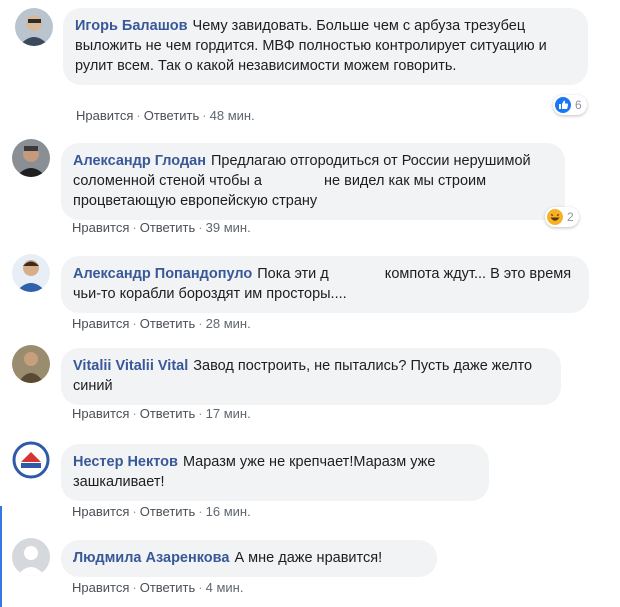  I want to click on comment-text: А мне даже нравится!, so click(308, 558).